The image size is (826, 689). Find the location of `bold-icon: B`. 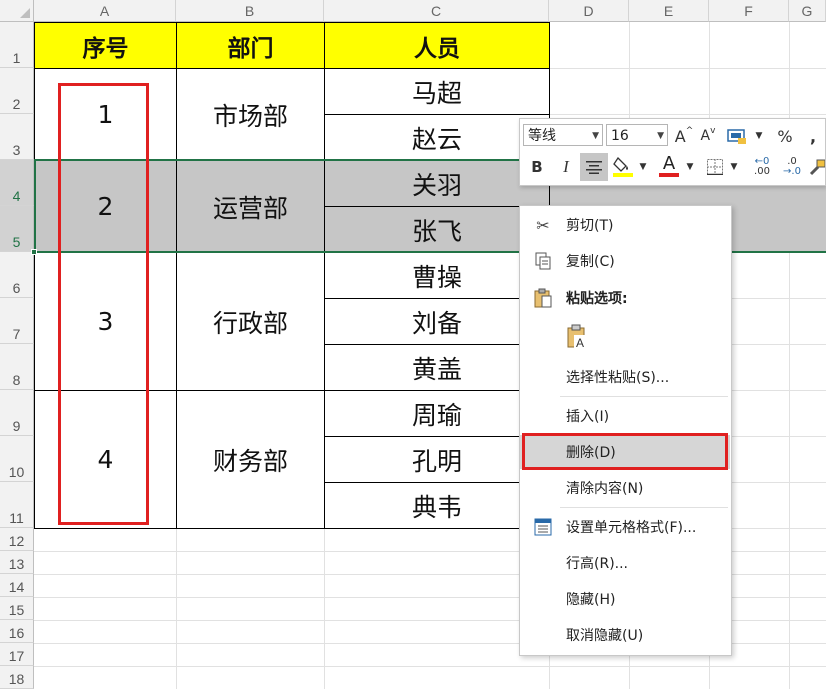

bold-icon: B is located at coordinates (537, 167).